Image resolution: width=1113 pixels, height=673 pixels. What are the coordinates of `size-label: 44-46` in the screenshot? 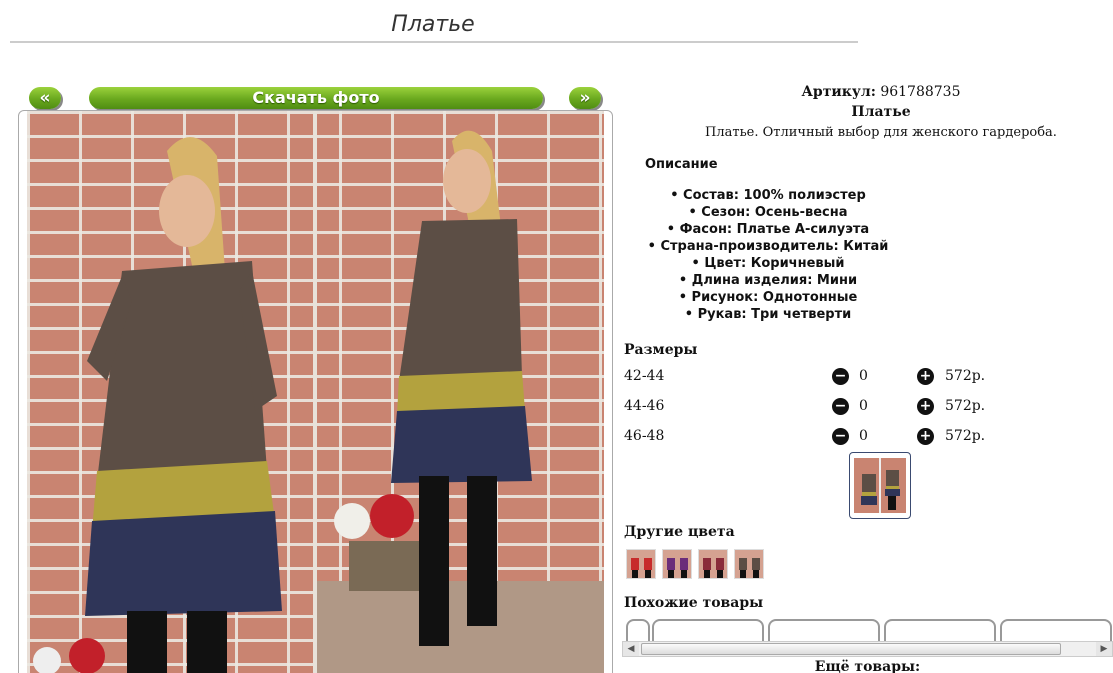 It's located at (644, 406).